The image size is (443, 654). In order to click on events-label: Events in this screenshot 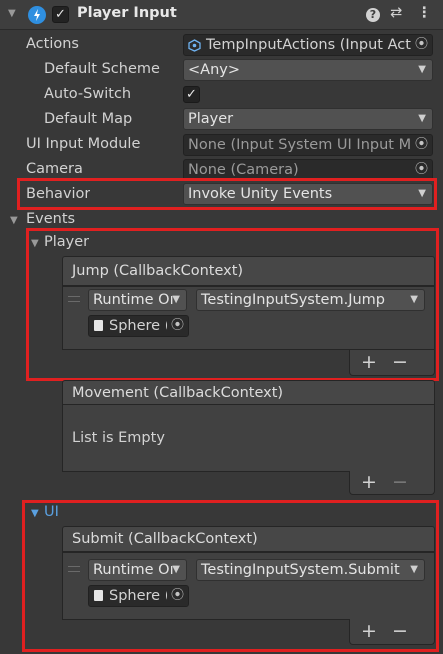, I will do `click(51, 219)`.